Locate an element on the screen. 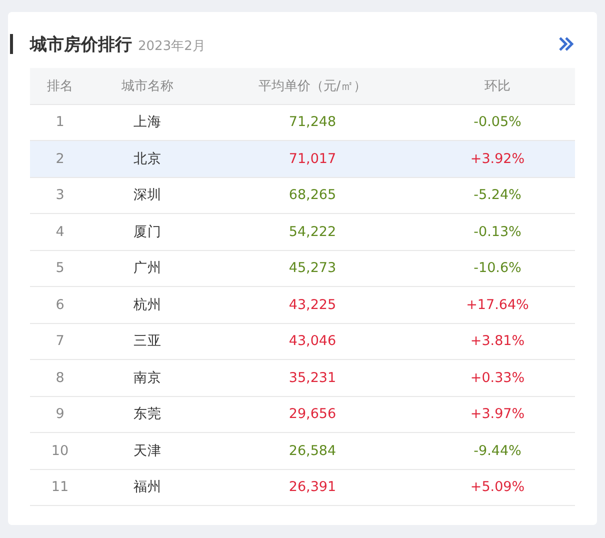 This screenshot has width=605, height=538. rank-cell-text: 3 is located at coordinates (60, 195).